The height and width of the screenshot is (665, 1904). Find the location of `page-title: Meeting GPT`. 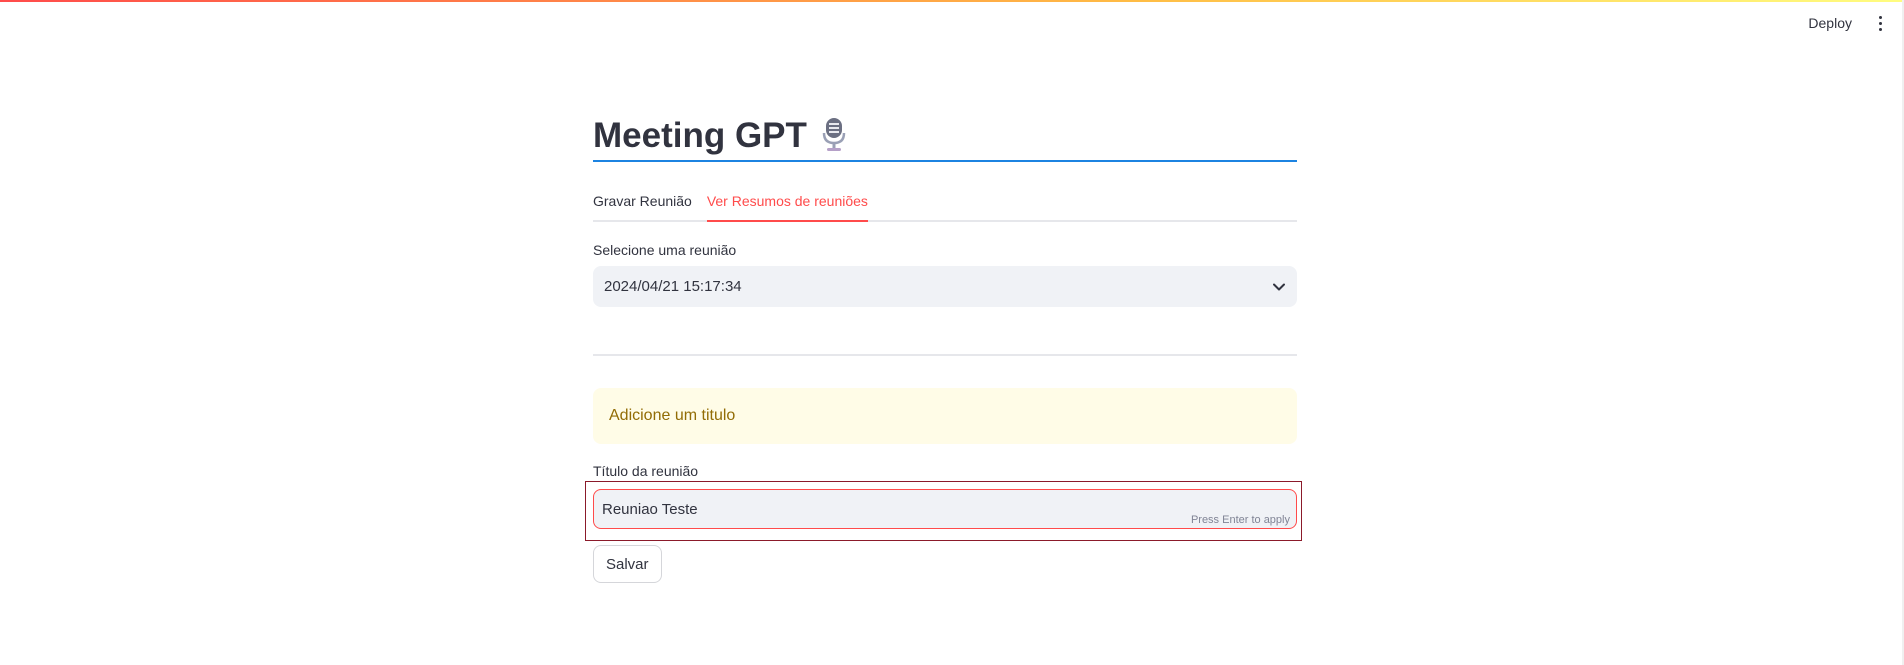

page-title: Meeting GPT is located at coordinates (700, 135).